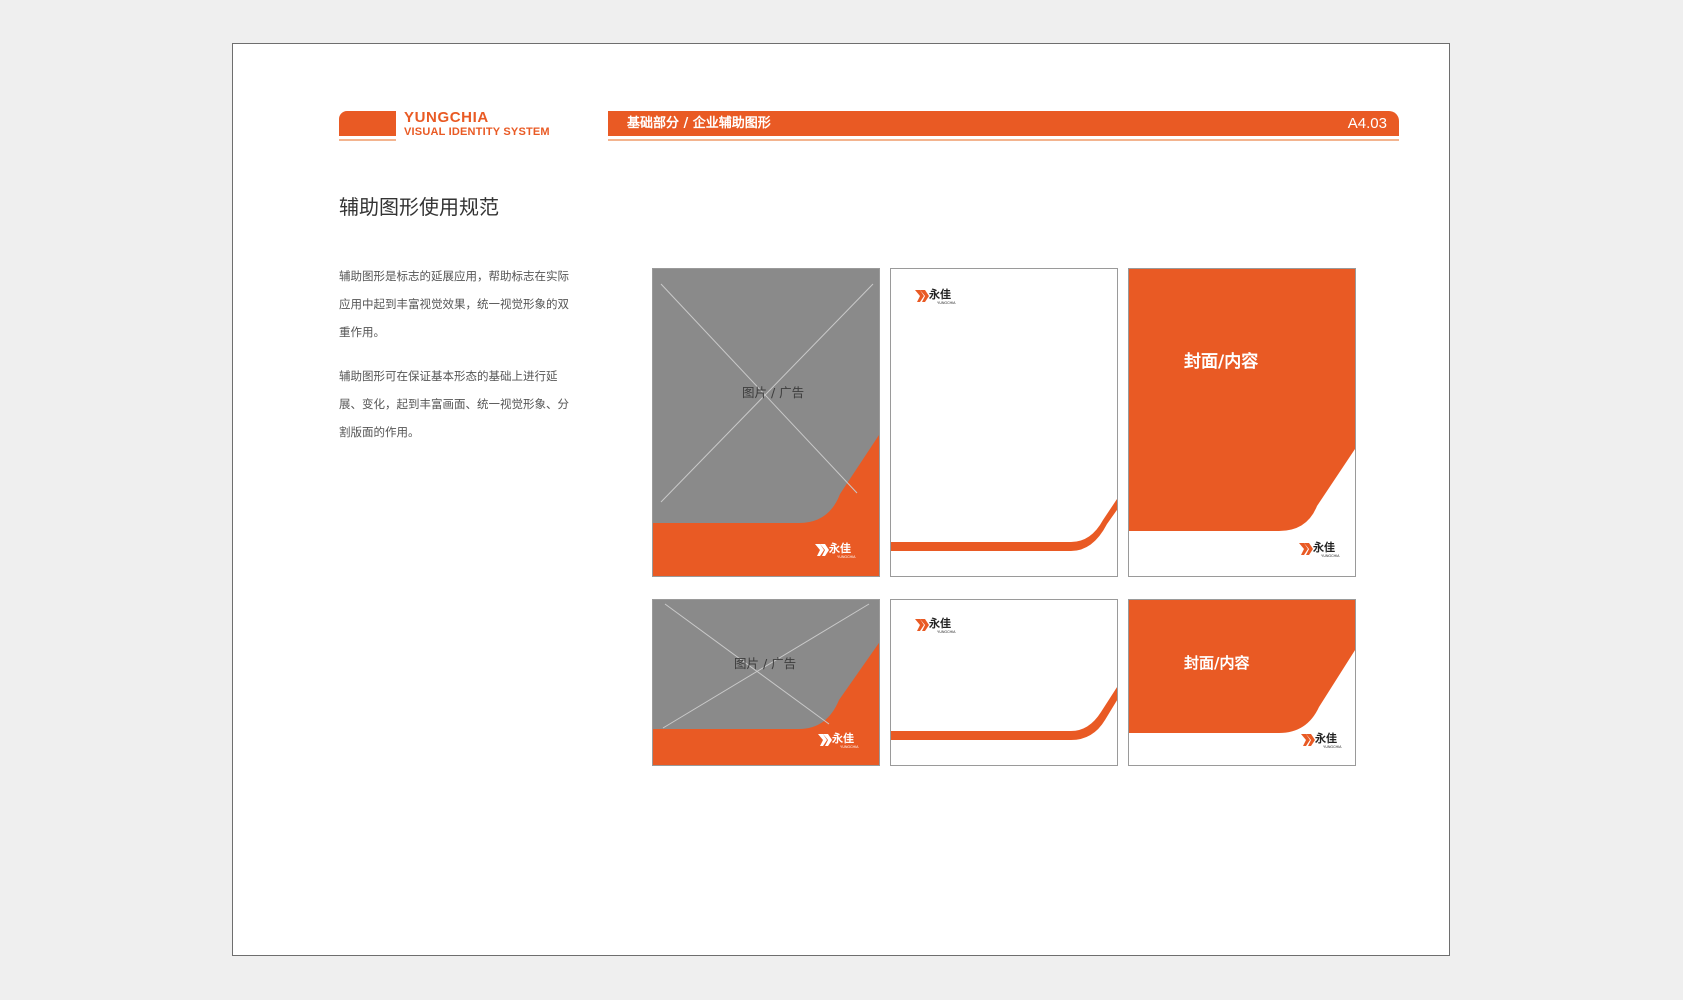  Describe the element at coordinates (419, 207) in the screenshot. I see `section-title: 辅助图形使用规范` at that location.